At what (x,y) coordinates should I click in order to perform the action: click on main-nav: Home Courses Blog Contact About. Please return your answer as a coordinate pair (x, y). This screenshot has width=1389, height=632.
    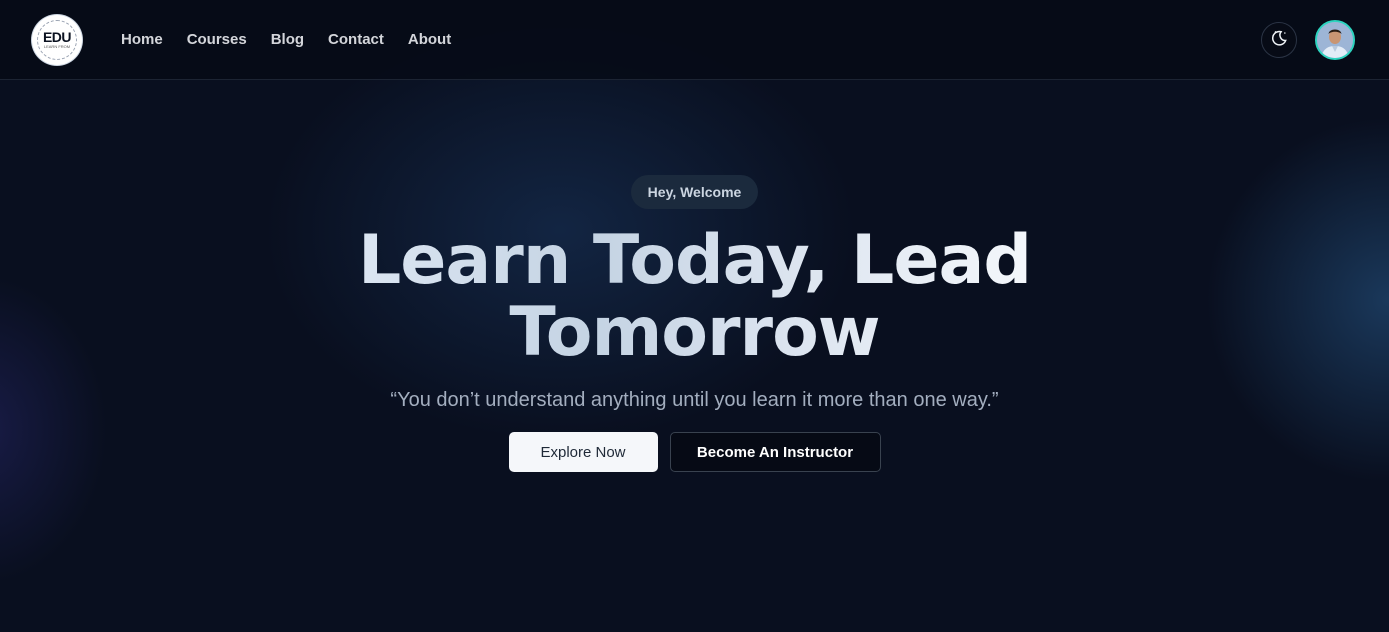
    Looking at the image, I should click on (286, 39).